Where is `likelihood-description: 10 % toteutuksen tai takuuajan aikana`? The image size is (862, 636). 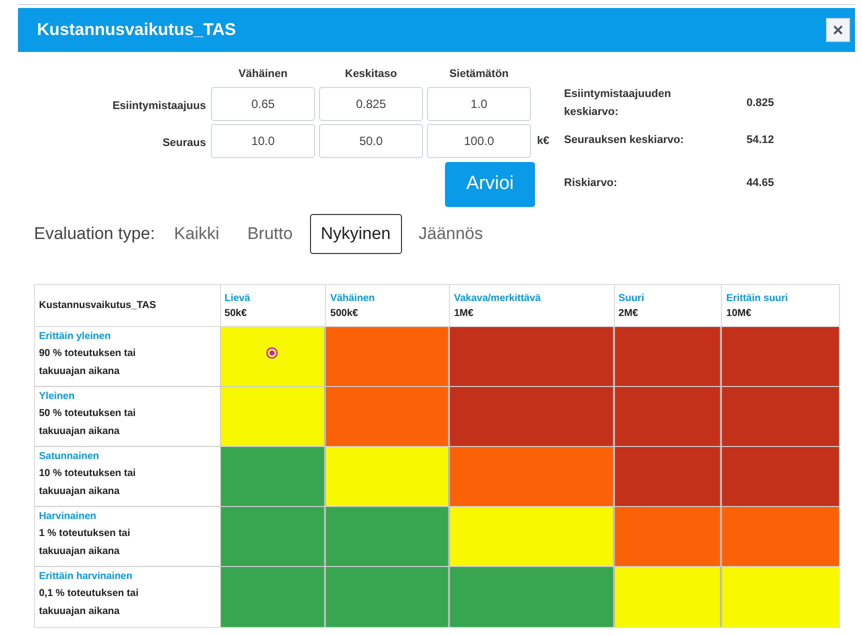
likelihood-description: 10 % toteutuksen tai takuuajan aikana is located at coordinates (88, 483).